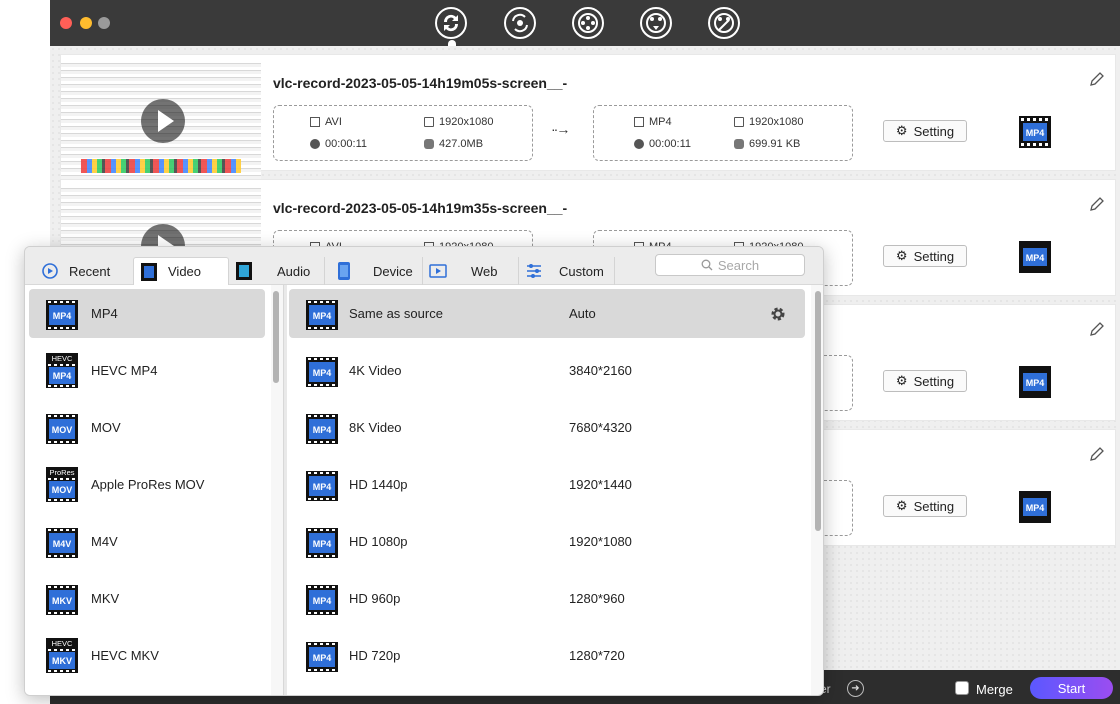 This screenshot has width=1120, height=704. Describe the element at coordinates (62, 370) in the screenshot. I see `mp4-format-icon: HEVC MP4` at that location.